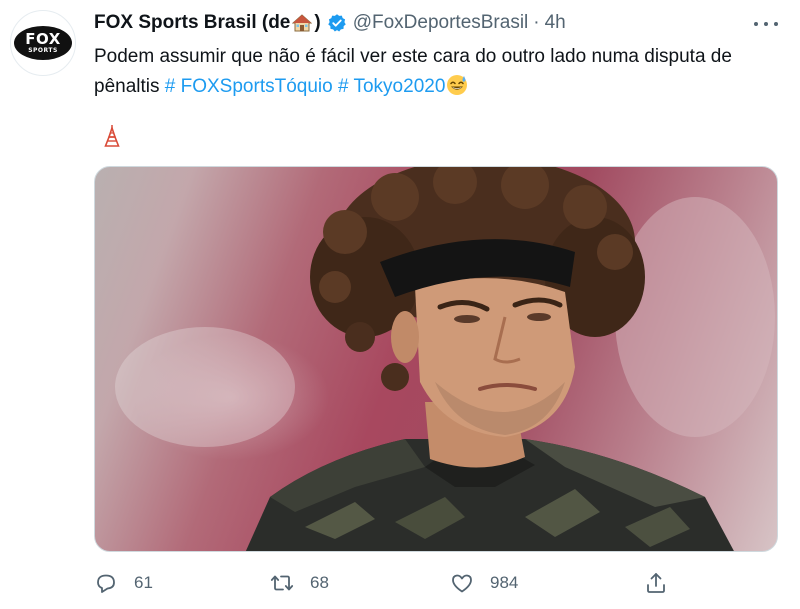 This screenshot has width=800, height=609. I want to click on hashtag-tokyo2020: # Tokyo2020, so click(391, 86).